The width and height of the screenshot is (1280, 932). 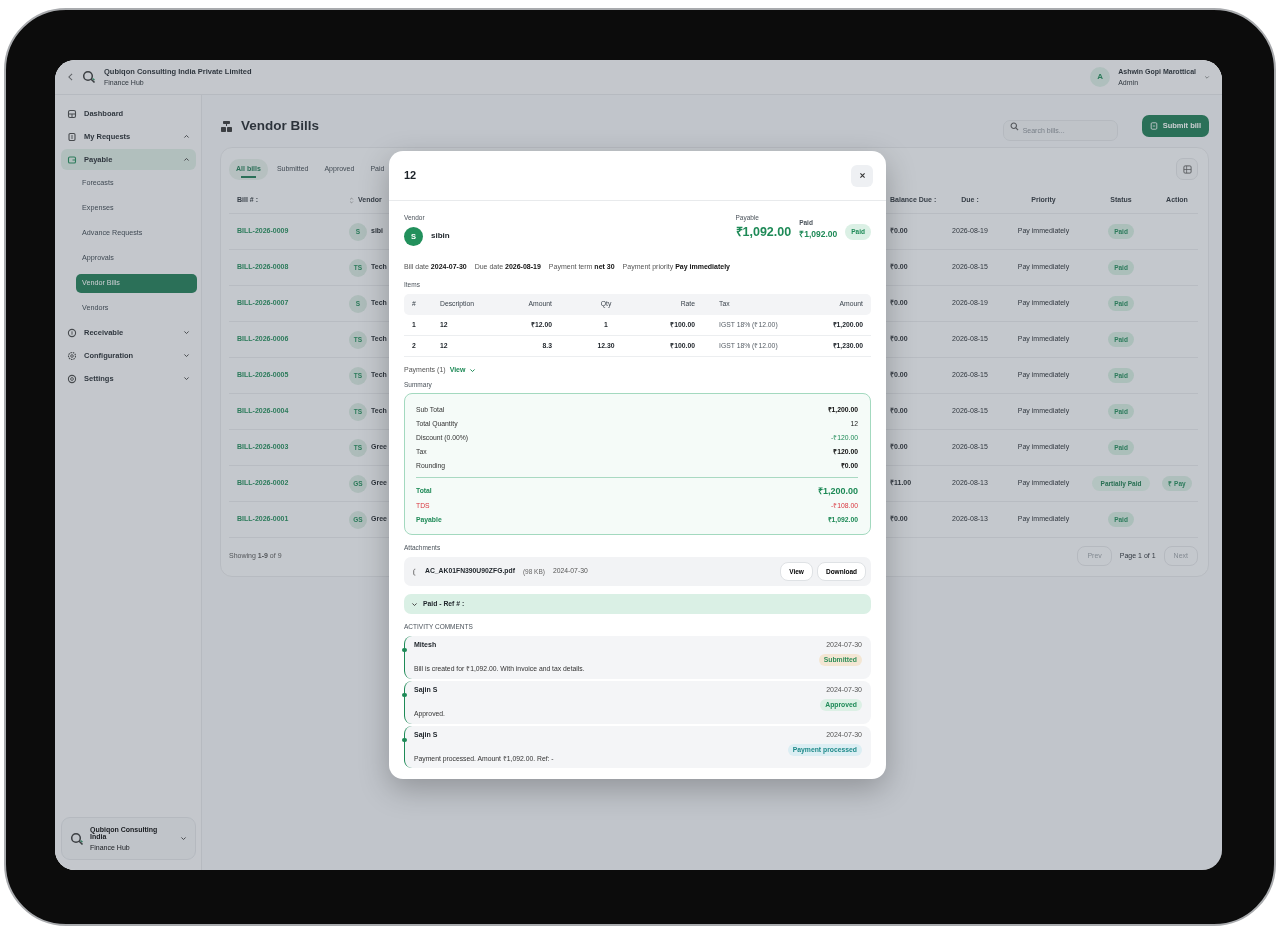 What do you see at coordinates (351, 200) in the screenshot?
I see `sort-icon` at bounding box center [351, 200].